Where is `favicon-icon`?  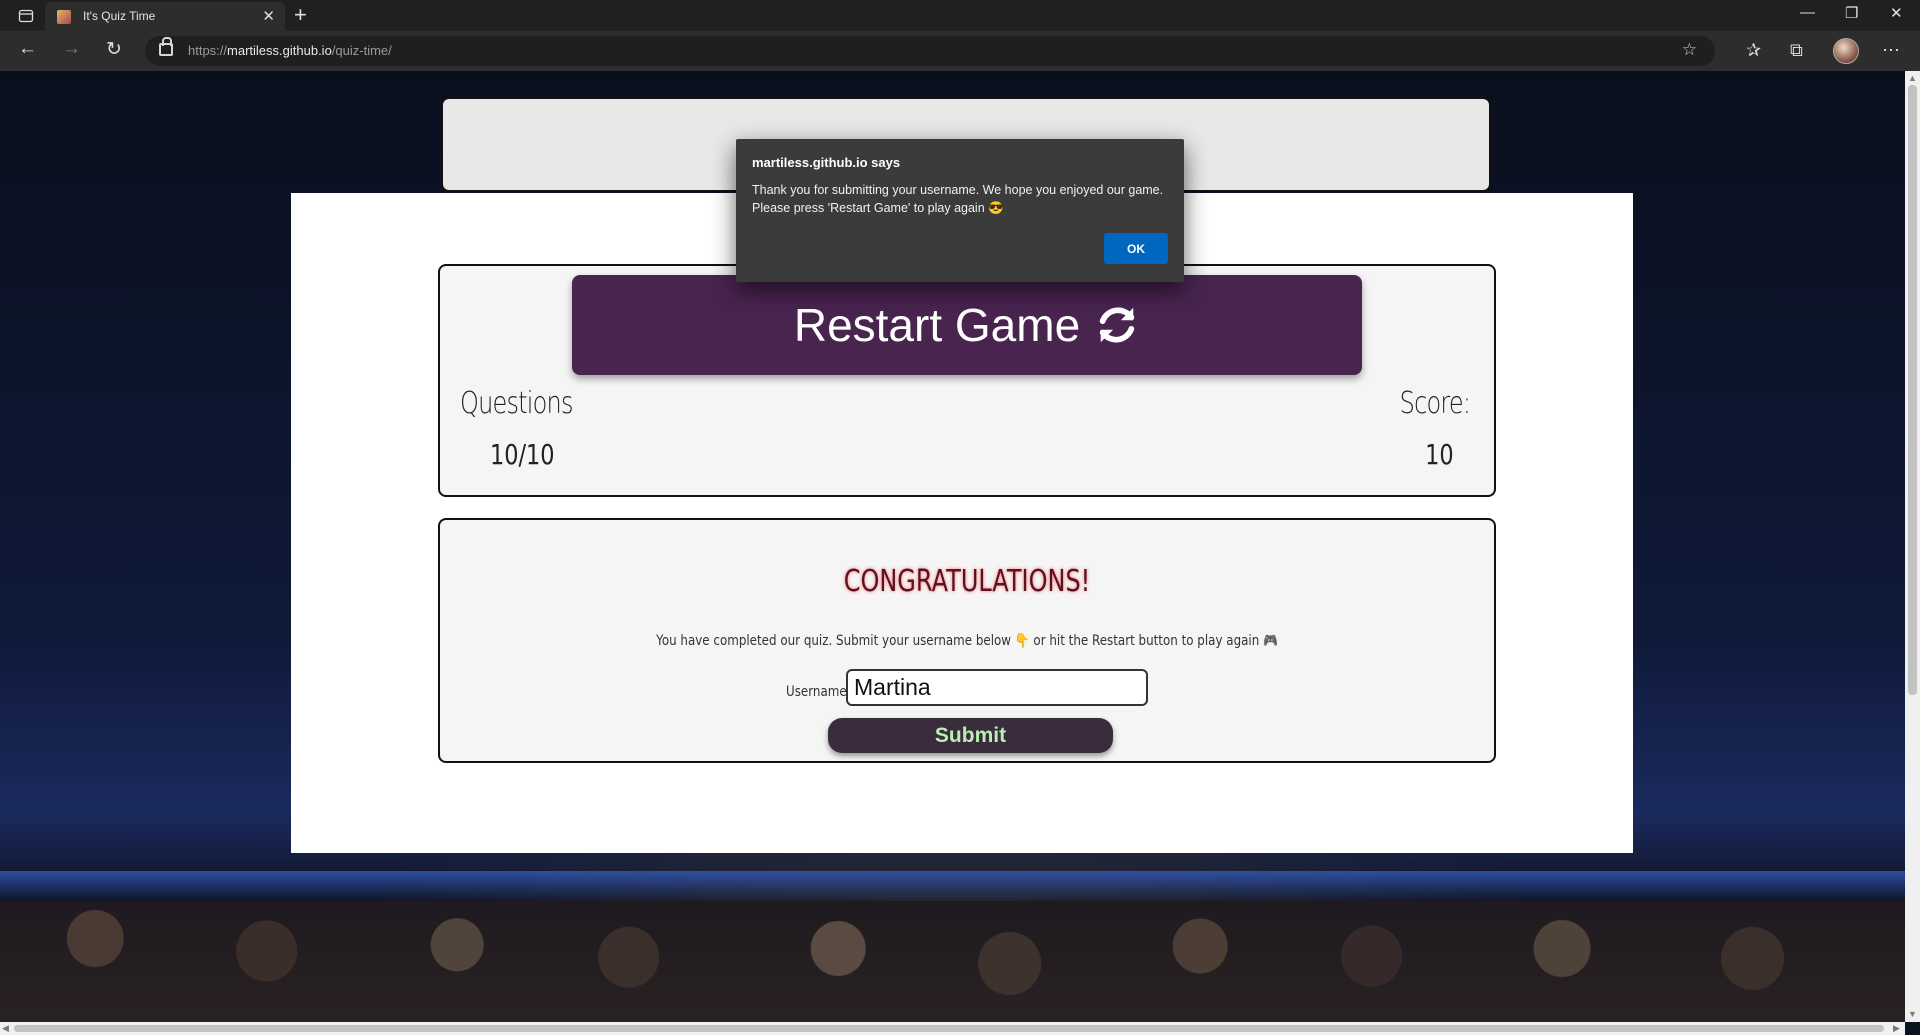 favicon-icon is located at coordinates (64, 17).